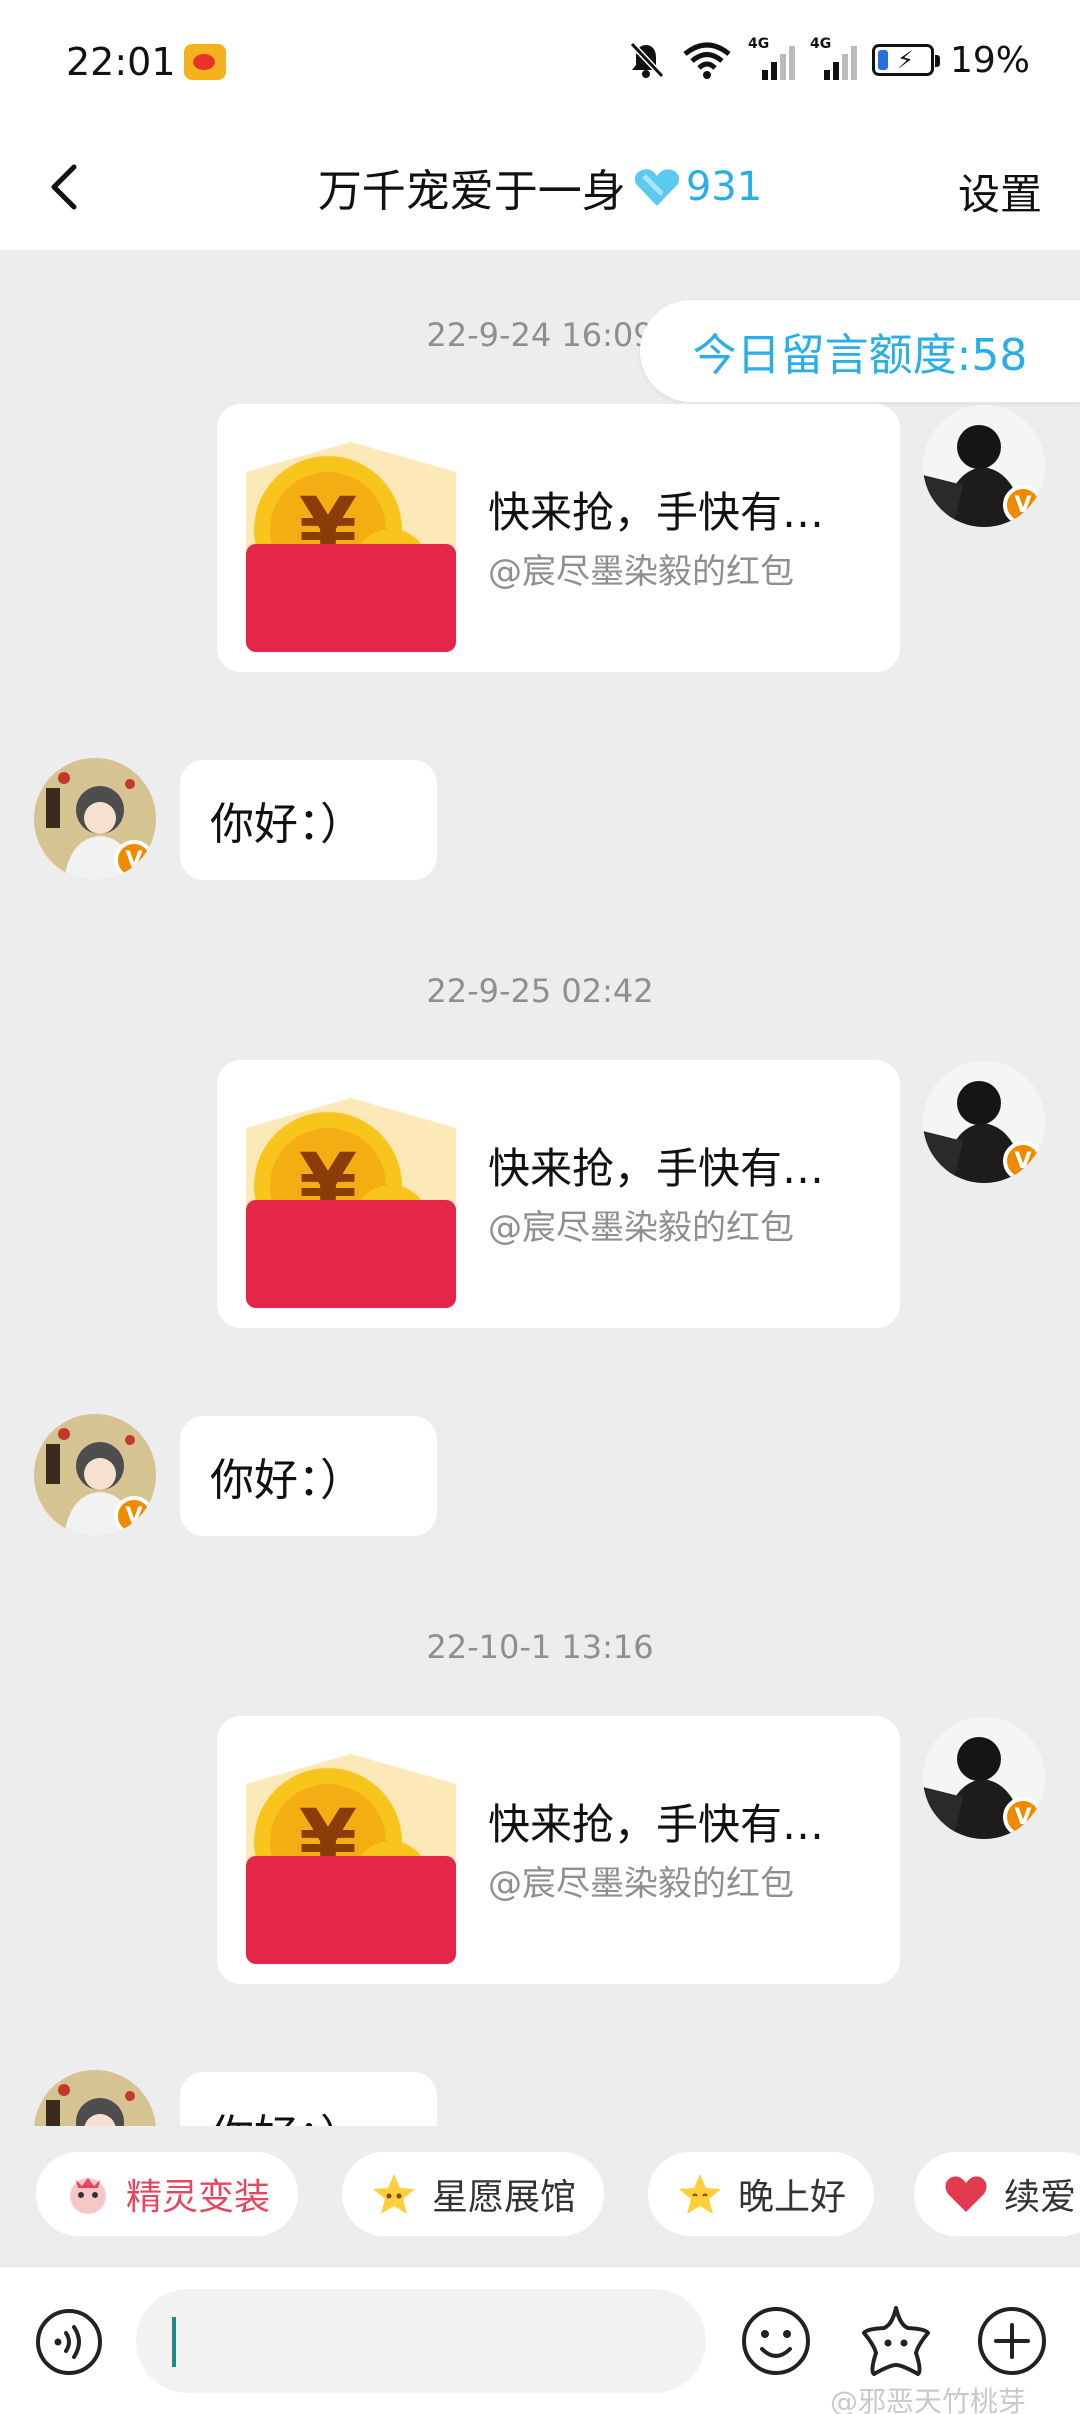 Image resolution: width=1080 pixels, height=2414 pixels. I want to click on charging-icon: ⚡, so click(905, 60).